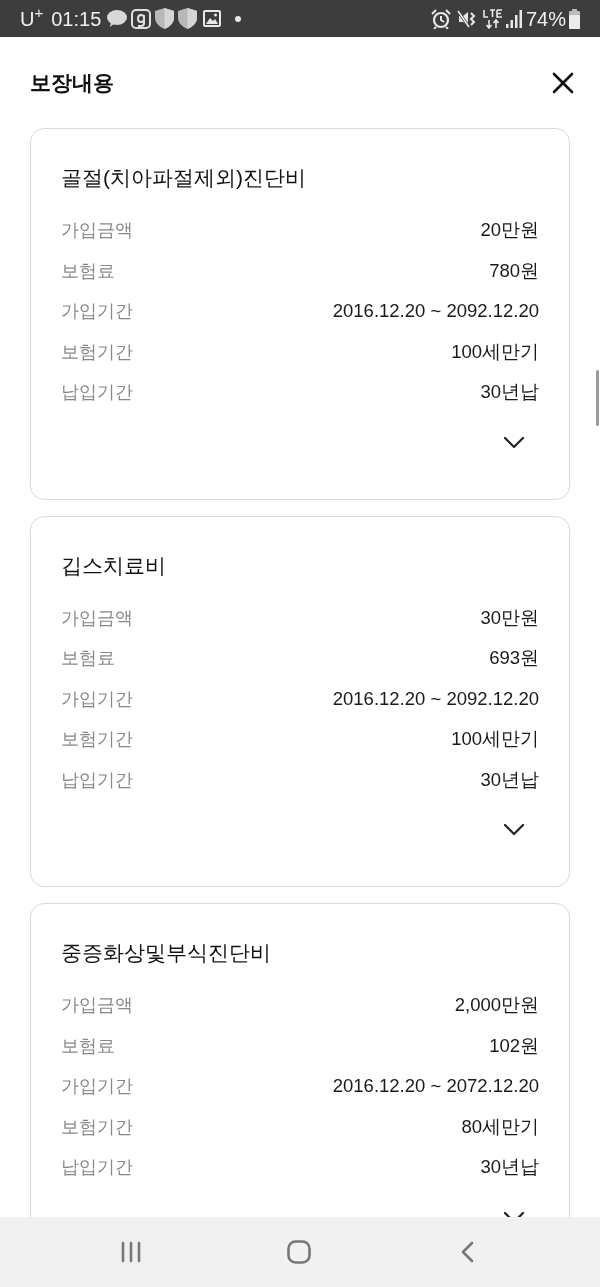 The image size is (600, 1287). I want to click on field-value: 693원, so click(514, 658).